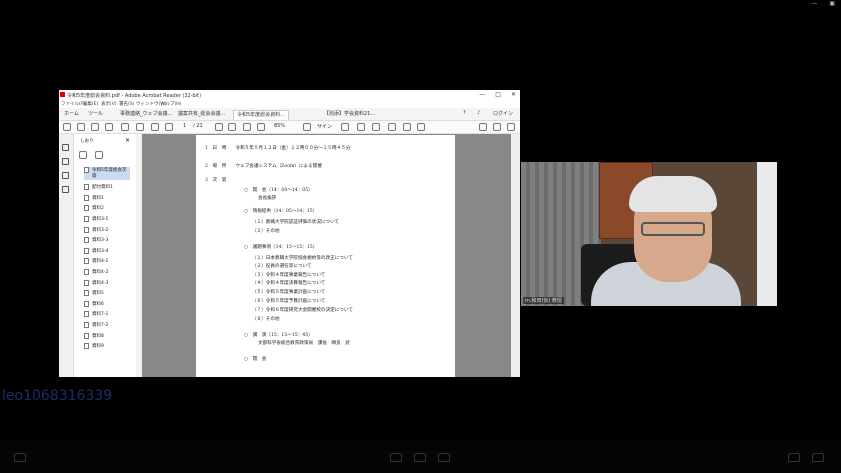 Image resolution: width=841 pixels, height=473 pixels. Describe the element at coordinates (216, 180) in the screenshot. I see `document-line: 3 次 第` at that location.